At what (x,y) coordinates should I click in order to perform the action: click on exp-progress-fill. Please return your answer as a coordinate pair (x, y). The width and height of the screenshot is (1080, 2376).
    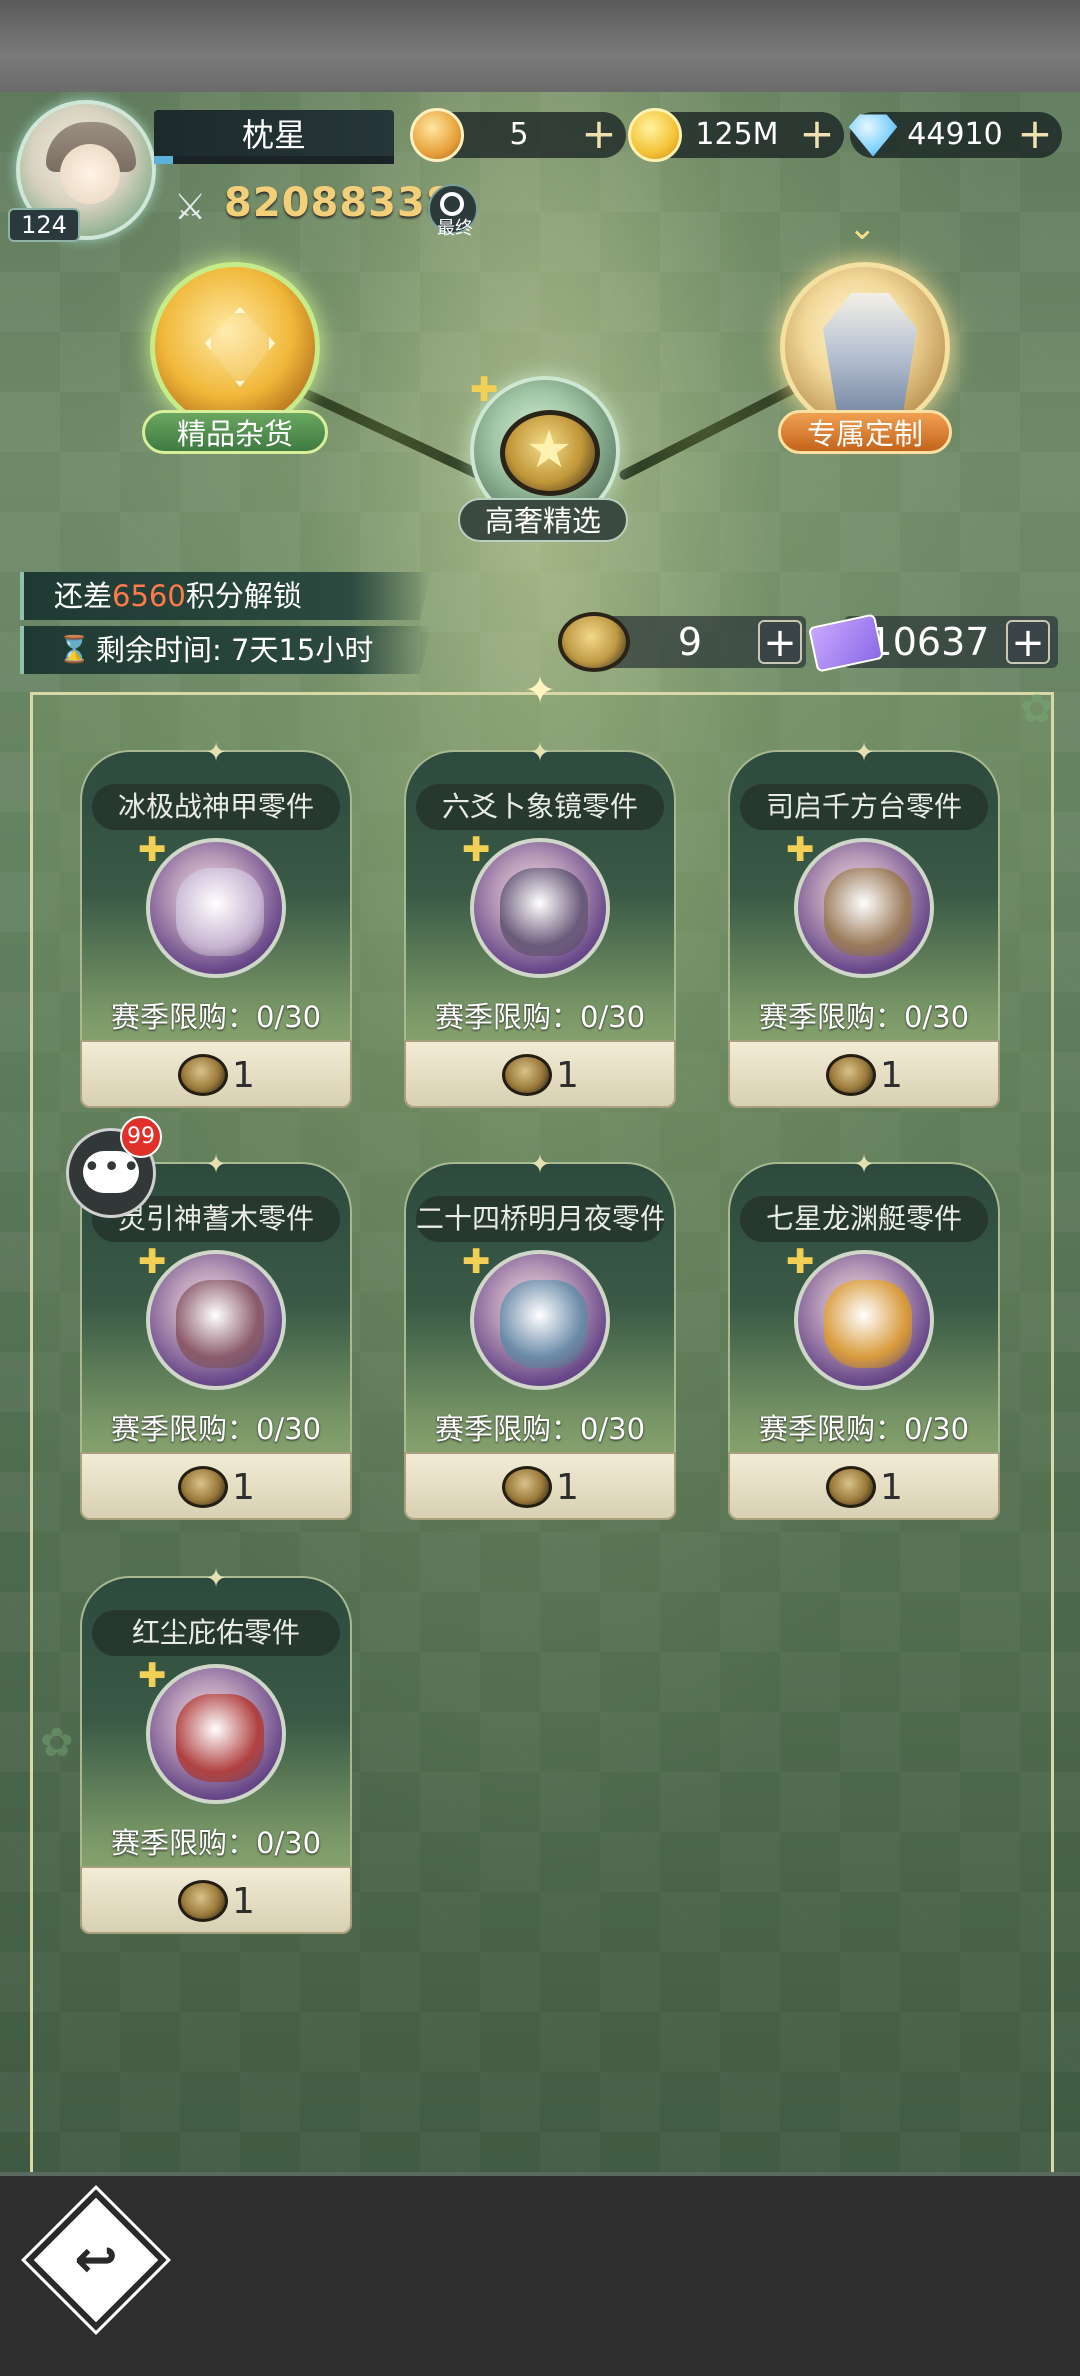
    Looking at the image, I should click on (164, 160).